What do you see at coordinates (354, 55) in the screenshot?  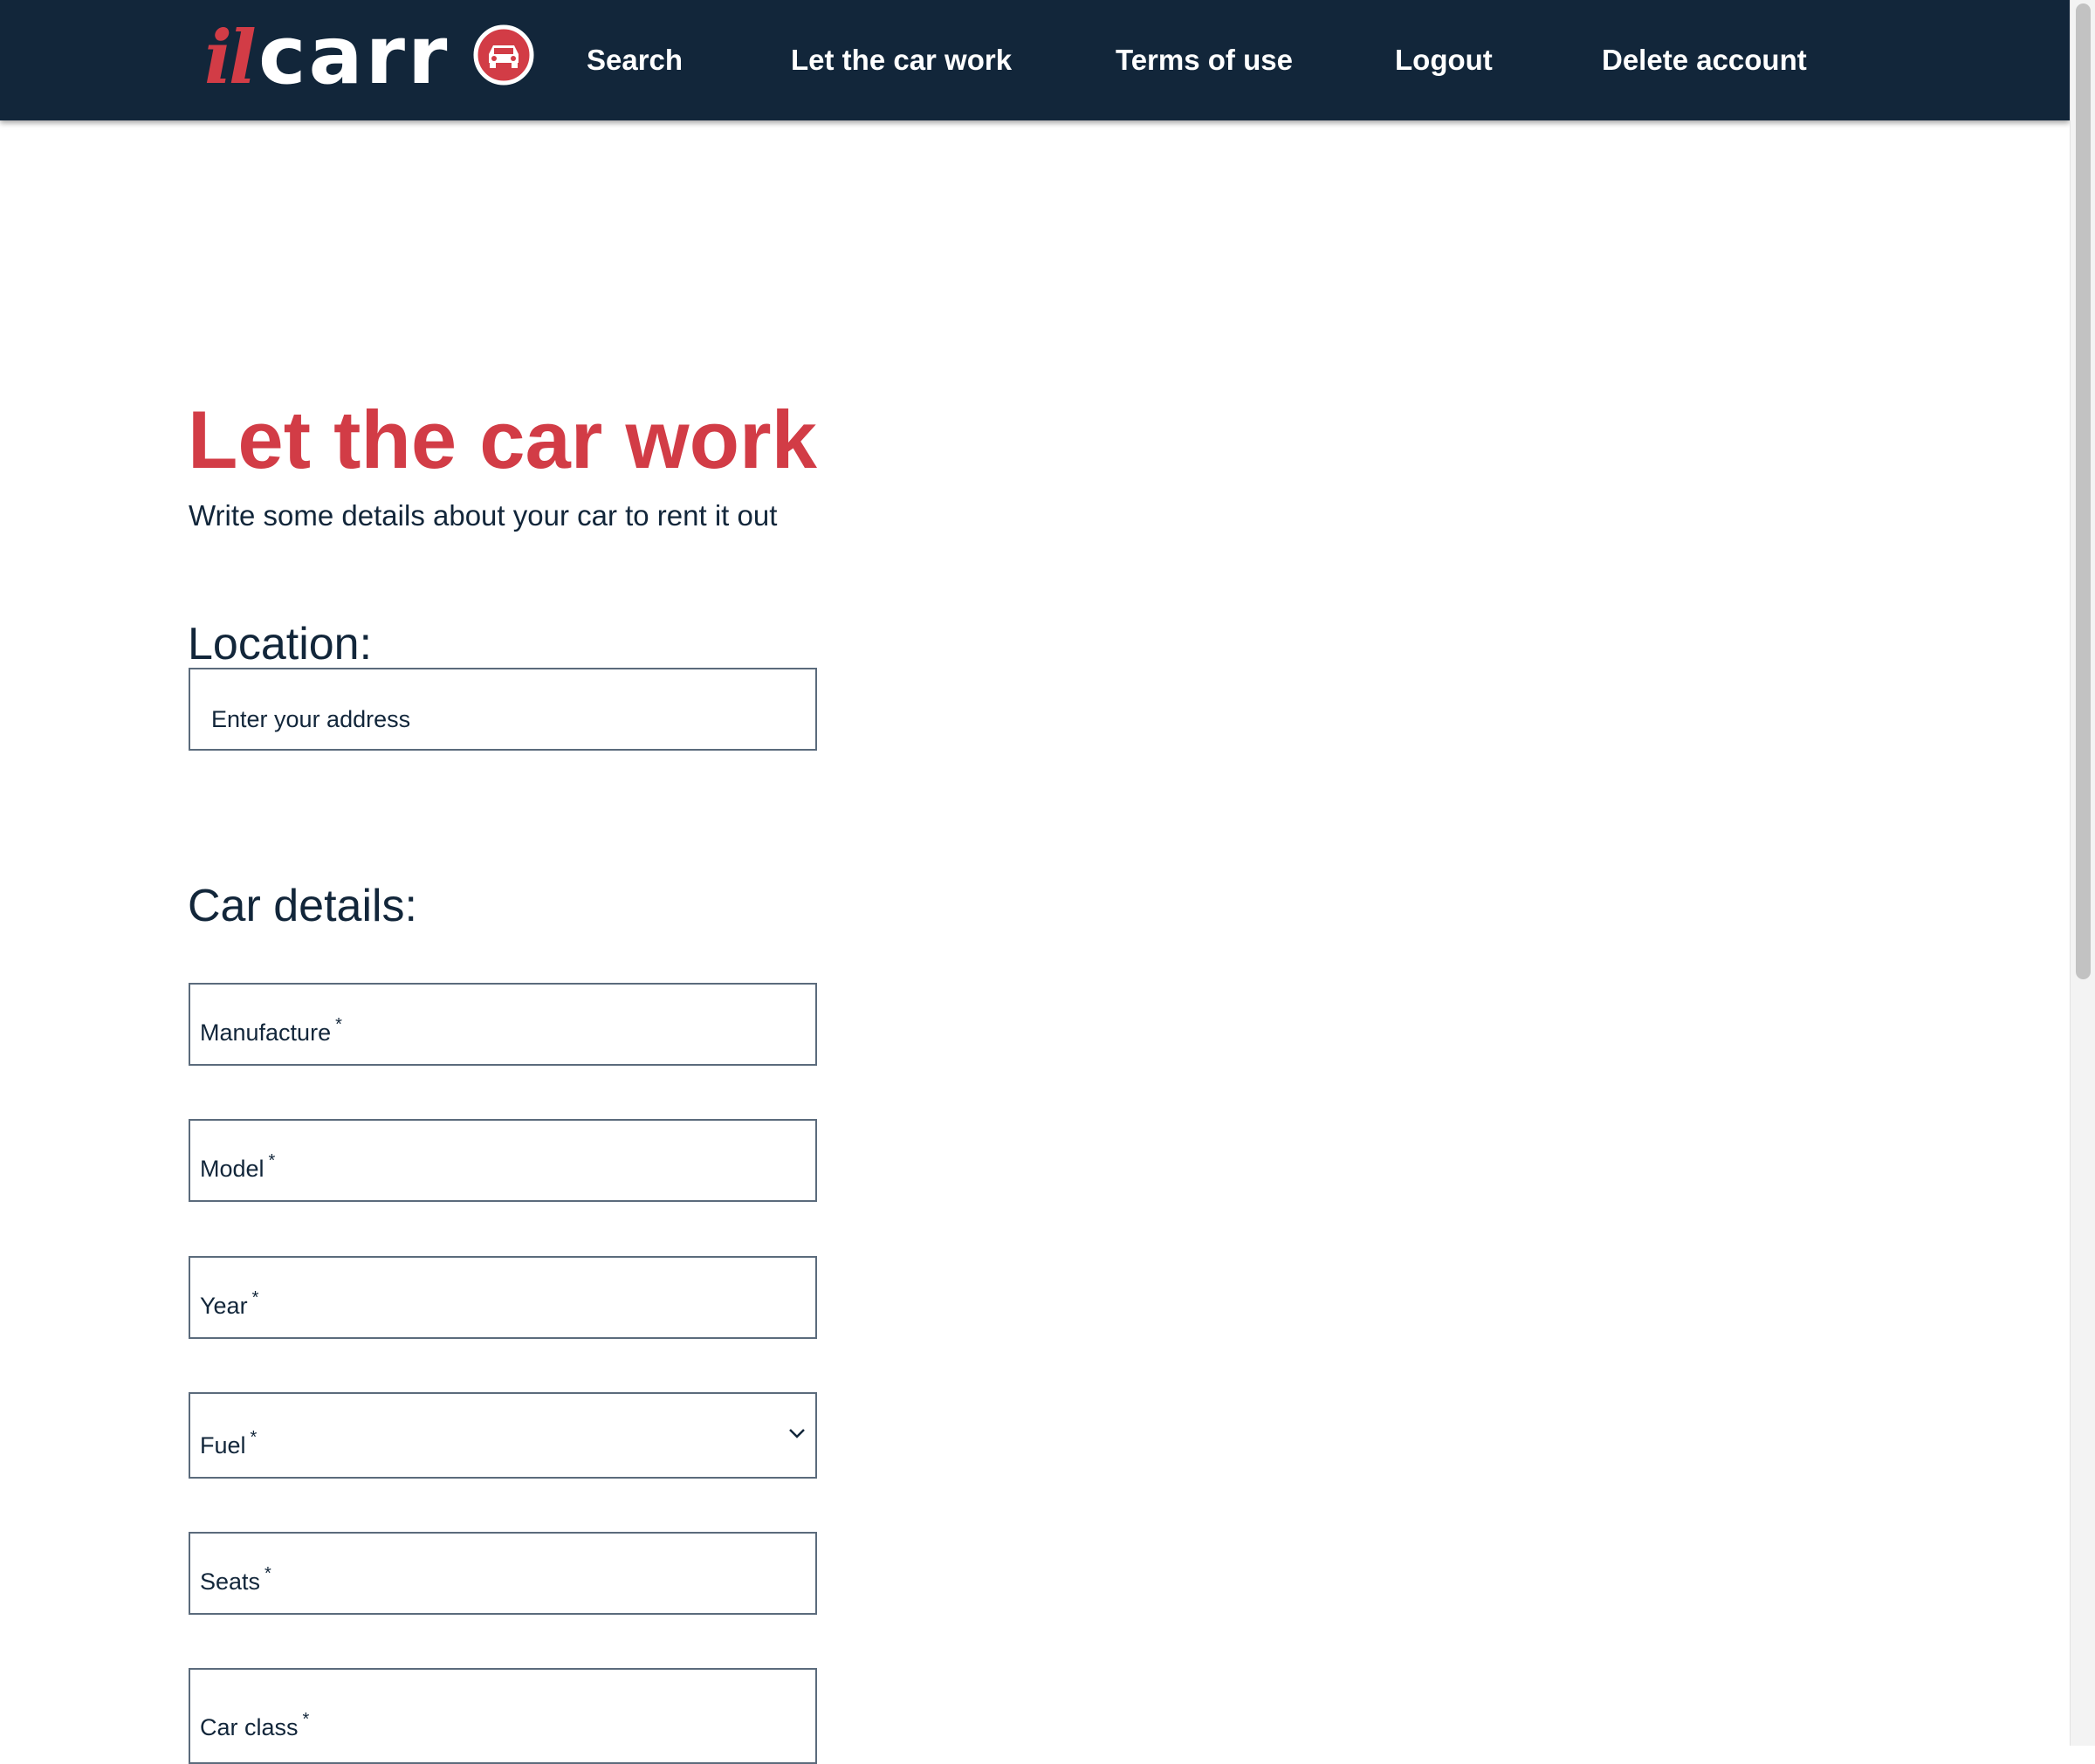 I see `logo-carr-text: carr` at bounding box center [354, 55].